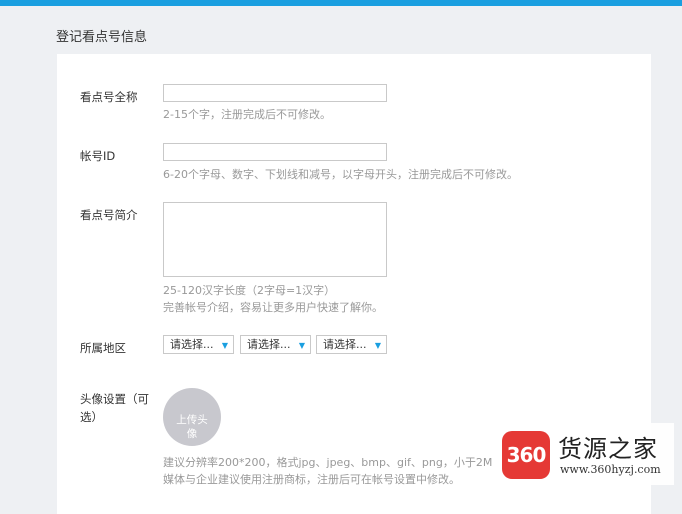 The image size is (682, 514). What do you see at coordinates (608, 449) in the screenshot?
I see `watermark-name: 货源之家` at bounding box center [608, 449].